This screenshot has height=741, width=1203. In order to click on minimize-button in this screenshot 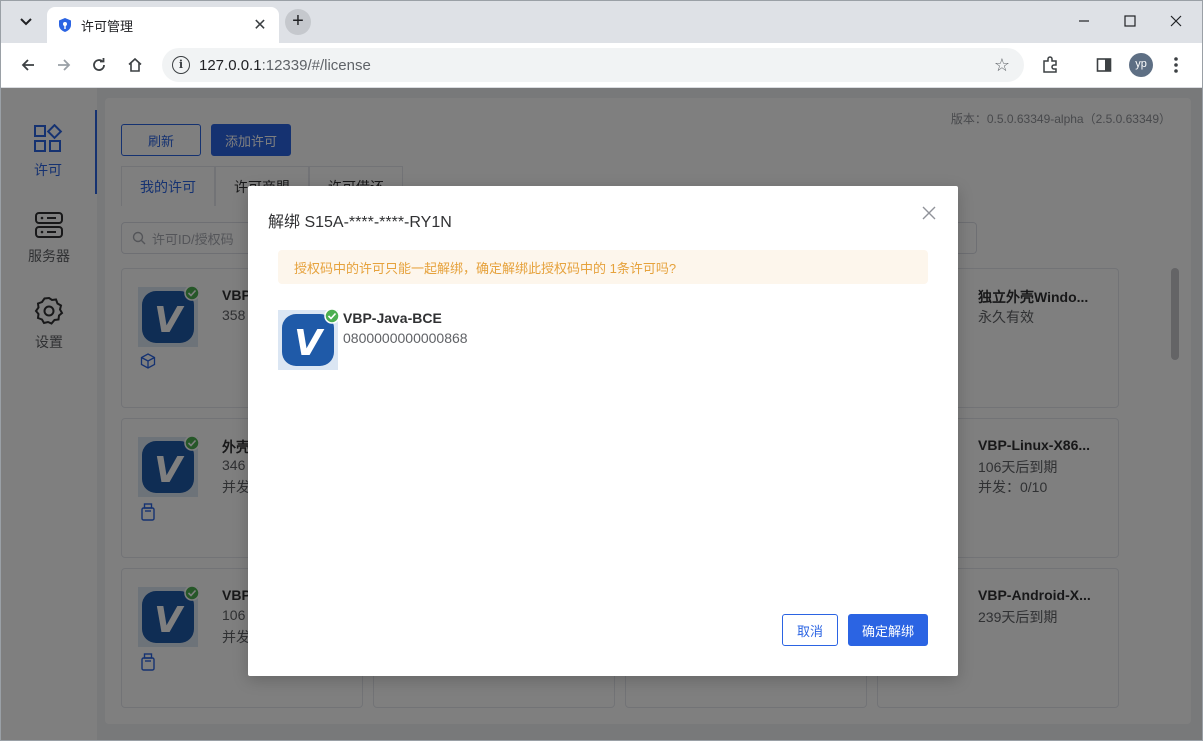, I will do `click(1084, 21)`.